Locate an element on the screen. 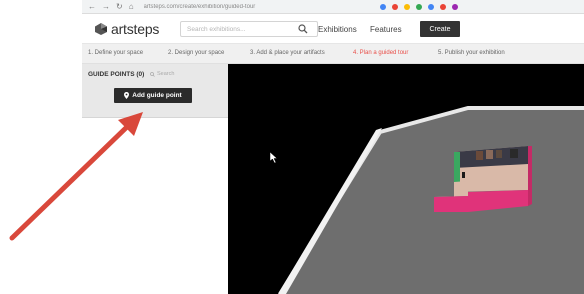 Image resolution: width=584 pixels, height=294 pixels. guide-points-panel: GUIDE POINTS (0) Search Add guide point is located at coordinates (155, 91).